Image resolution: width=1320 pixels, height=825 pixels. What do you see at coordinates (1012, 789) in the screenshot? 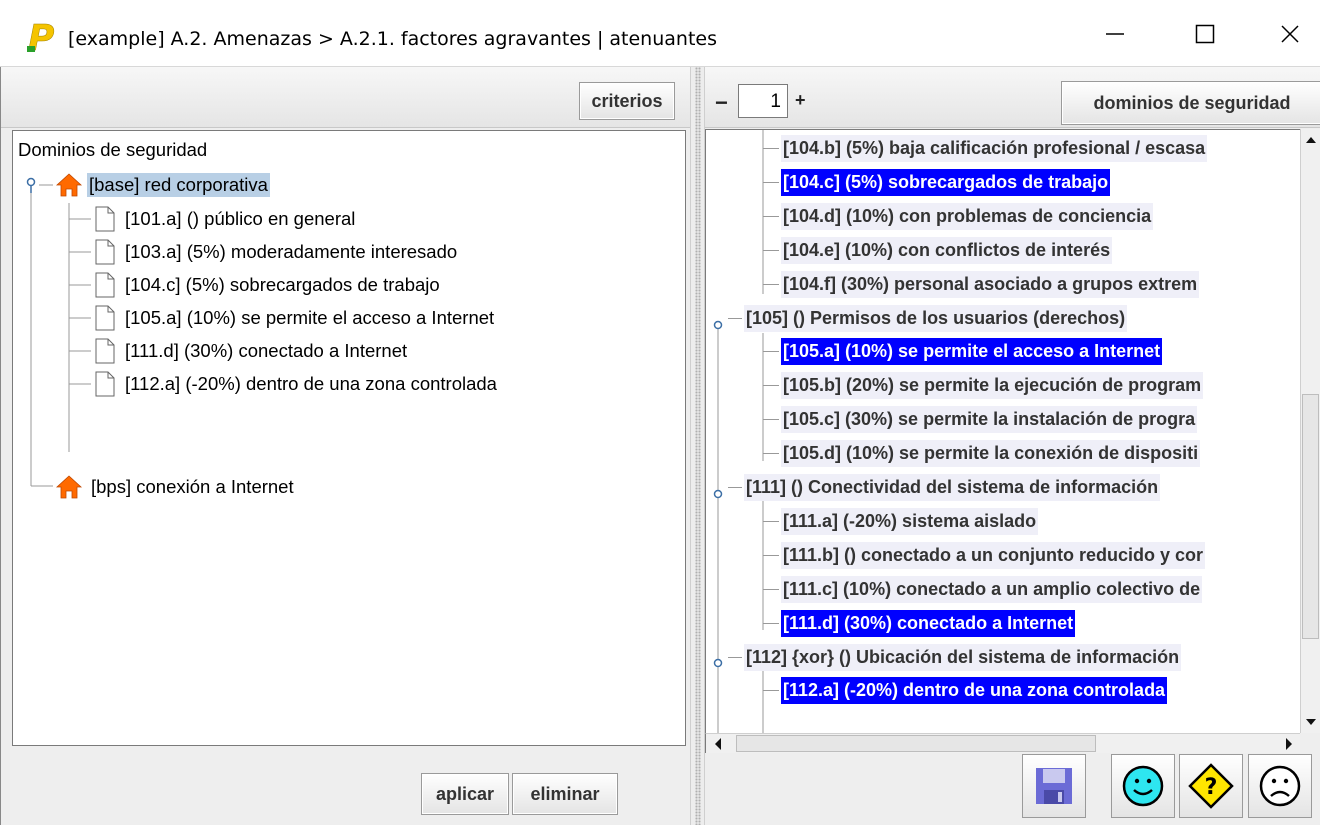
I see `right-bottom-bar: ?` at bounding box center [1012, 789].